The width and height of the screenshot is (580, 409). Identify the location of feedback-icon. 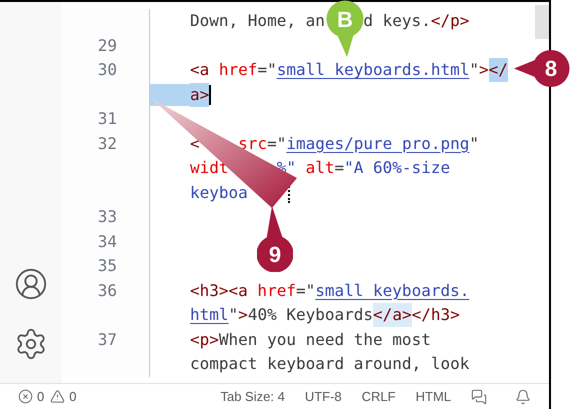
(479, 396).